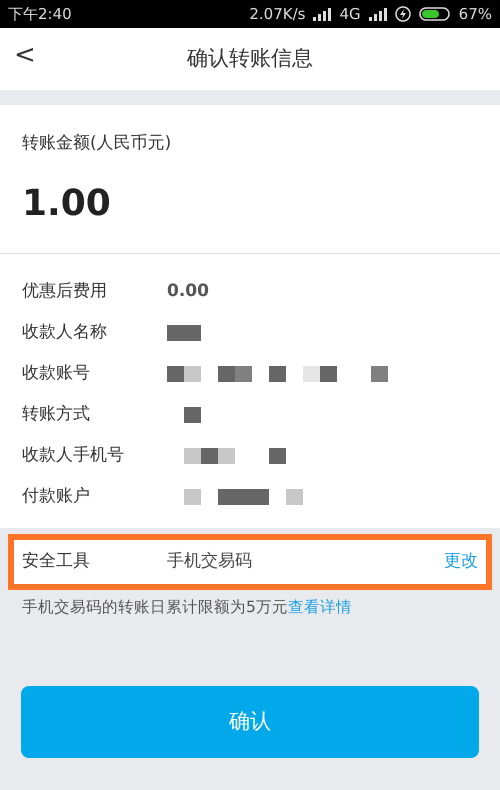 This screenshot has height=790, width=500. I want to click on security-label: 安全工具, so click(56, 561).